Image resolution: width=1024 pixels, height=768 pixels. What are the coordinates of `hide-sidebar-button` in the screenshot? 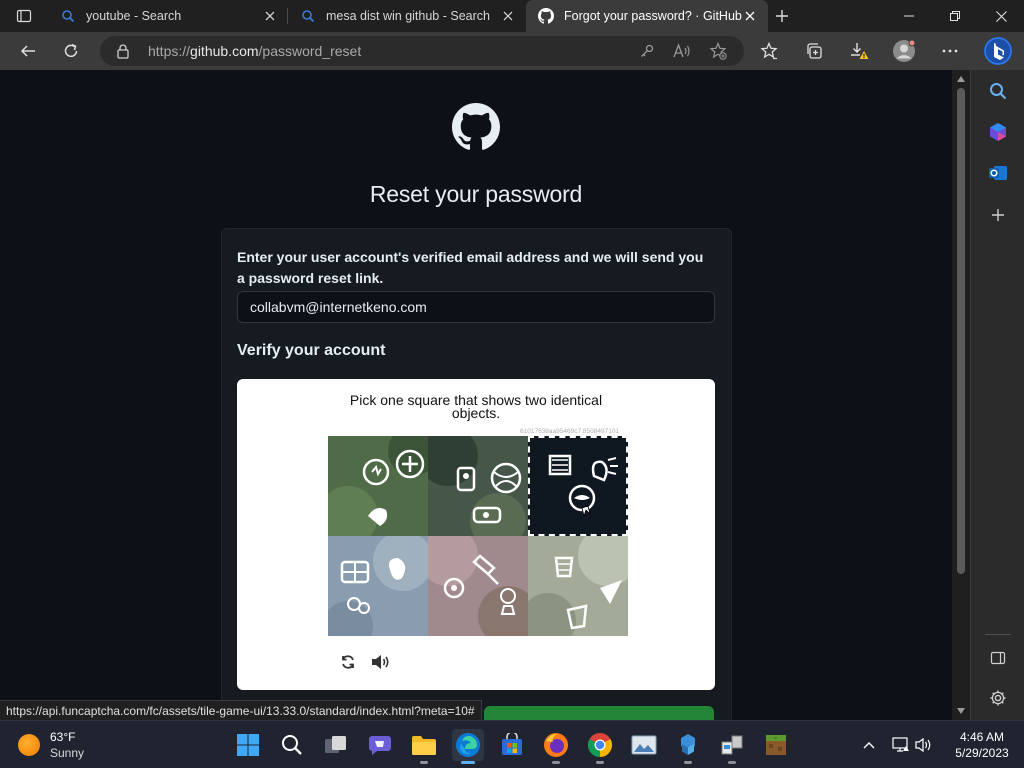 It's located at (998, 658).